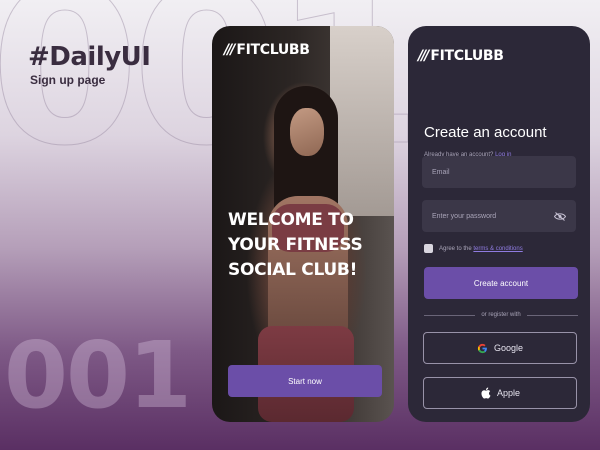 This screenshot has width=600, height=450. What do you see at coordinates (450, 315) in the screenshot?
I see `divider-line-left` at bounding box center [450, 315].